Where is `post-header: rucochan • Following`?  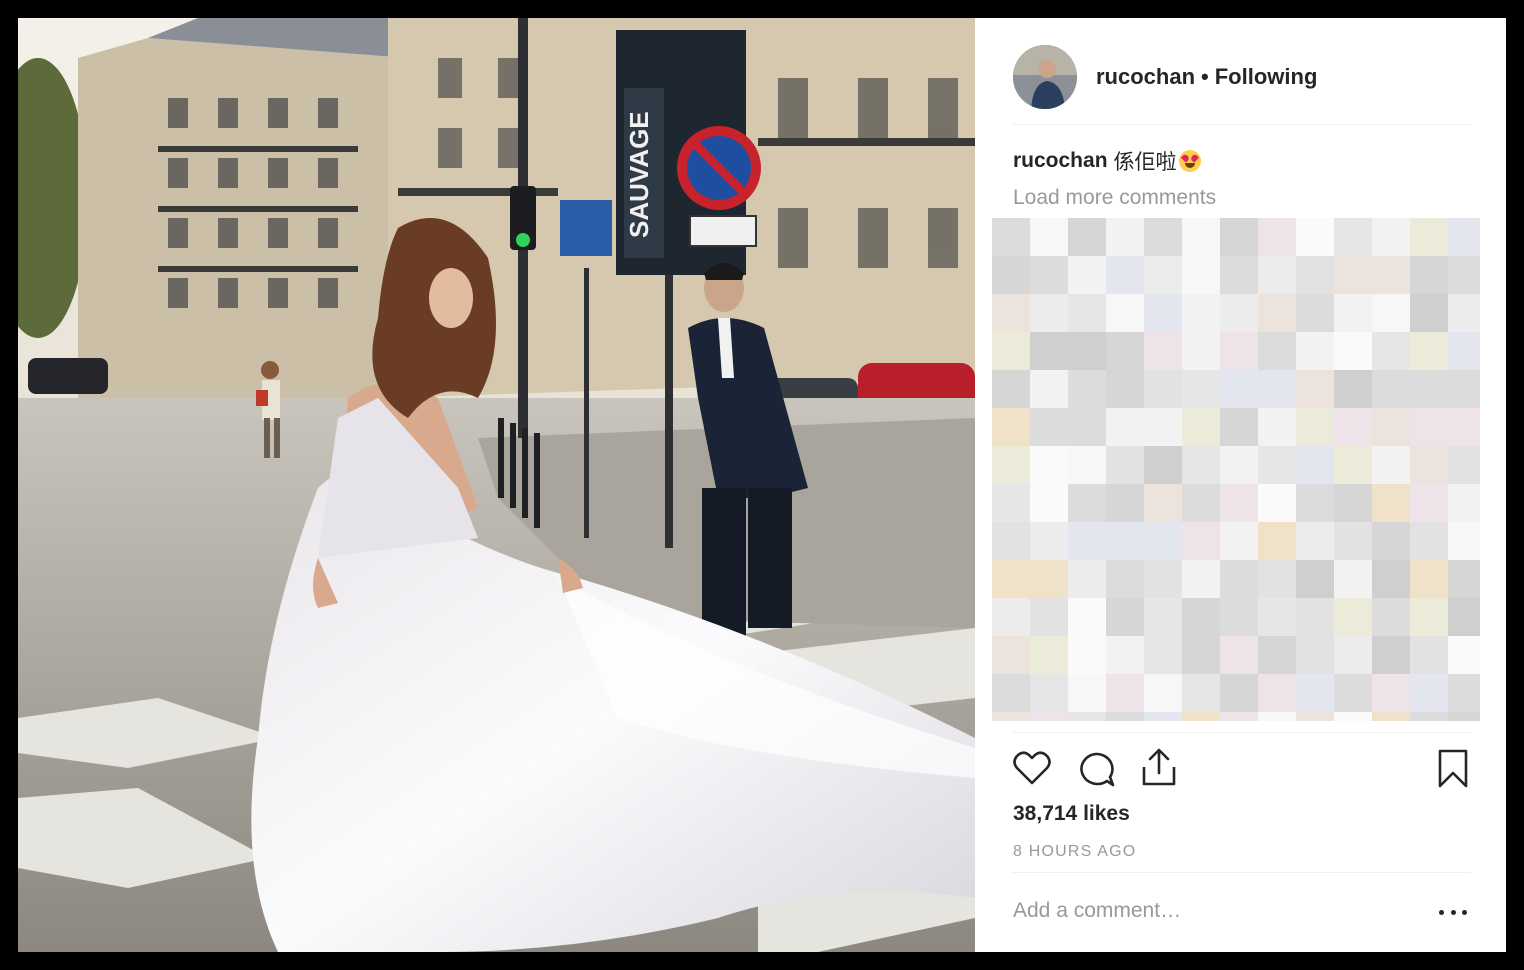
post-header: rucochan • Following is located at coordinates (1242, 77).